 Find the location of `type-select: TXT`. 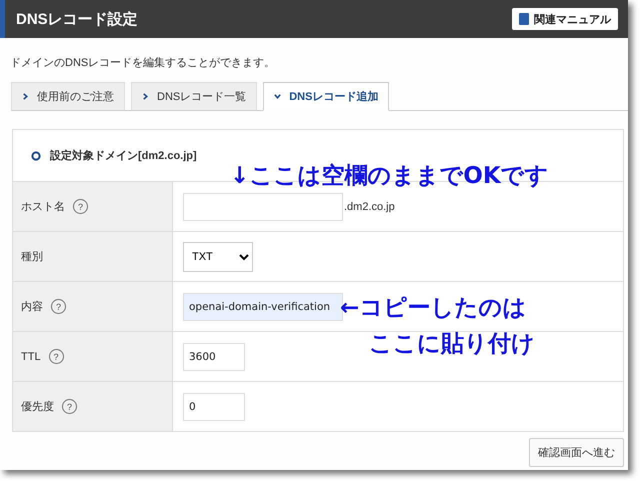

type-select: TXT is located at coordinates (218, 257).